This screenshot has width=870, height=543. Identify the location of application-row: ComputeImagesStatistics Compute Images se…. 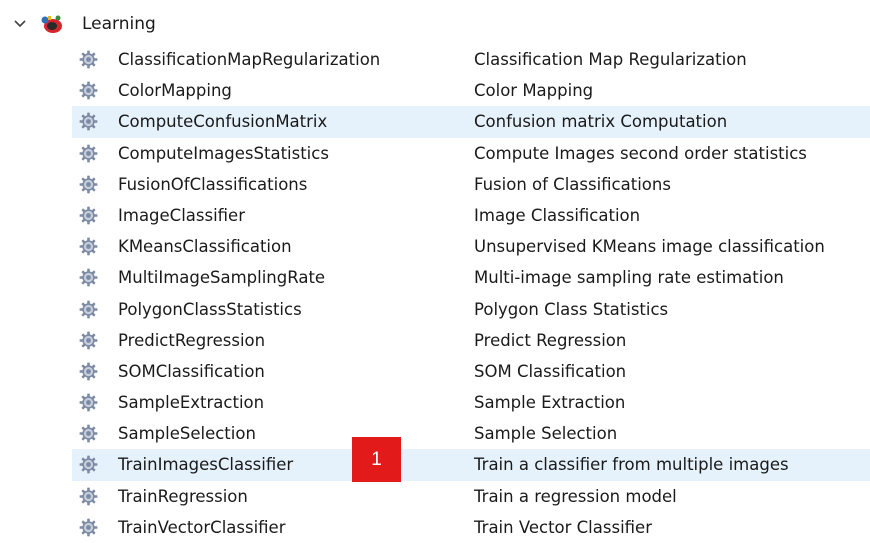
(471, 153).